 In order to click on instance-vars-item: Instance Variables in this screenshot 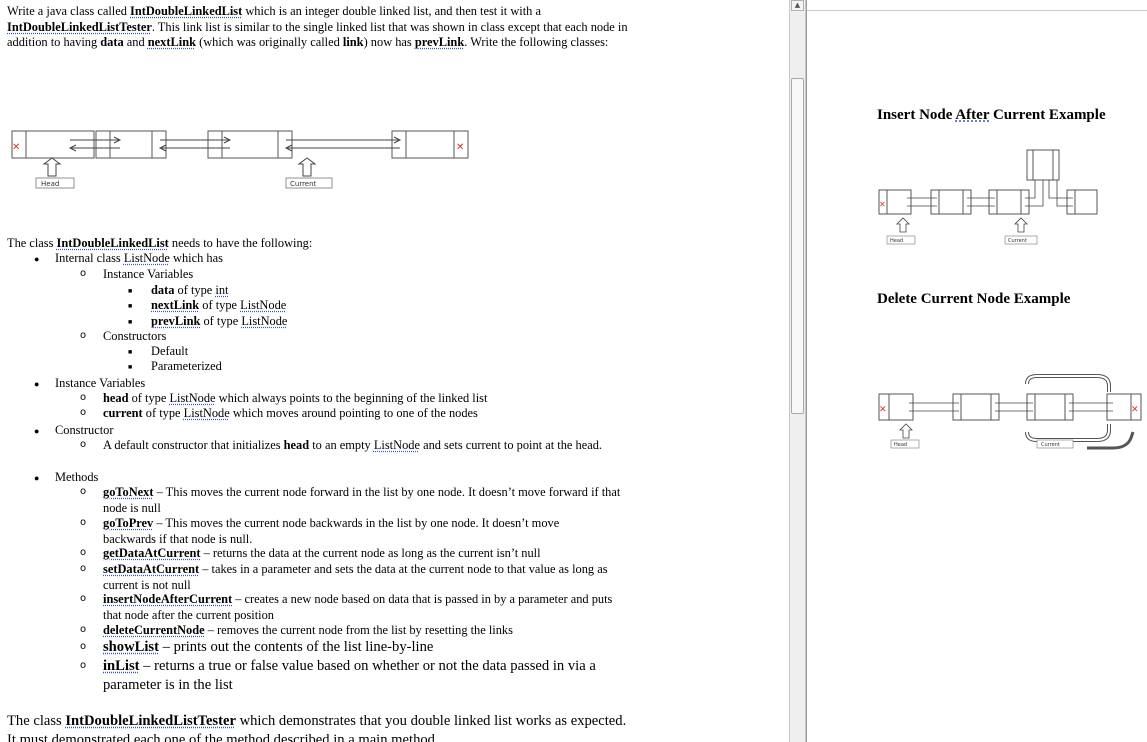, I will do `click(148, 275)`.